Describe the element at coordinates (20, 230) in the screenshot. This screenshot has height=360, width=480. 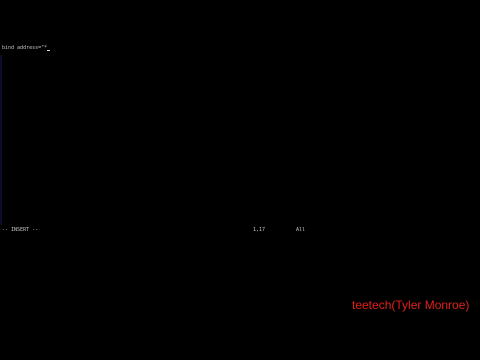
I see `insert-mode-indicator: -- INSERT --` at that location.